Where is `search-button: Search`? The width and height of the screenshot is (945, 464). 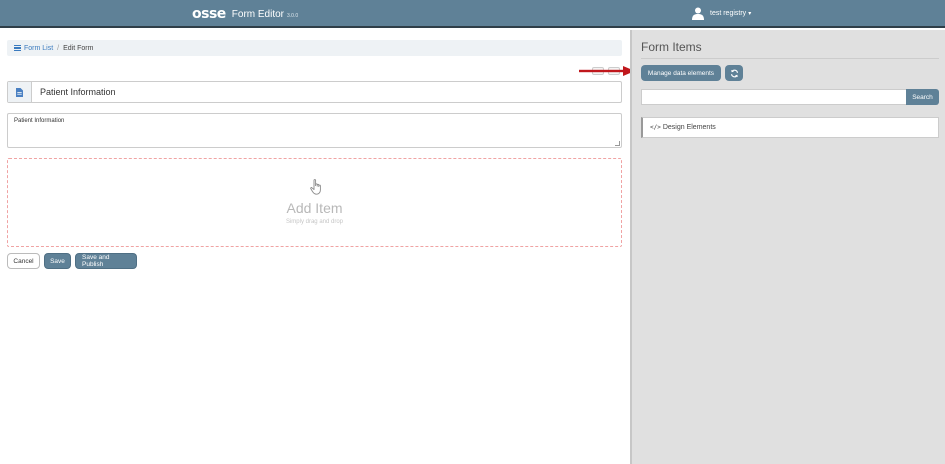 search-button: Search is located at coordinates (922, 97).